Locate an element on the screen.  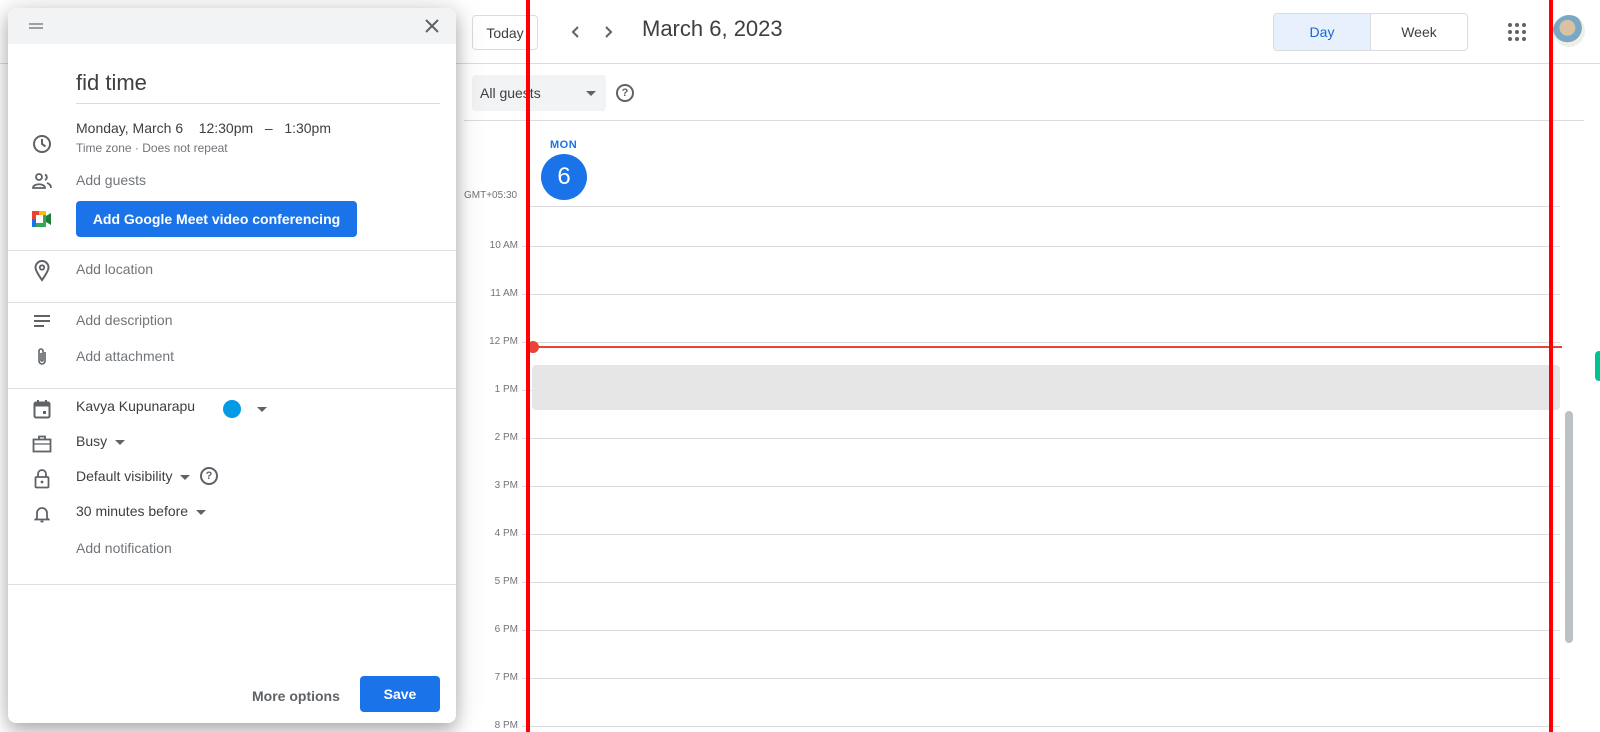
availability-value: Busy is located at coordinates (92, 441).